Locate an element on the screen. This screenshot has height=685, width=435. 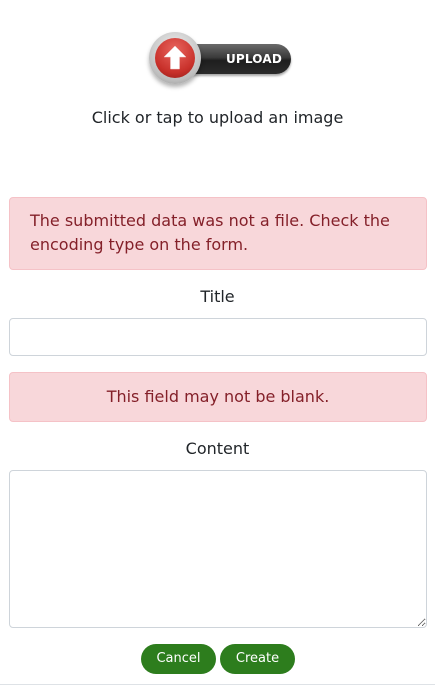
upload-circle-inner is located at coordinates (175, 58).